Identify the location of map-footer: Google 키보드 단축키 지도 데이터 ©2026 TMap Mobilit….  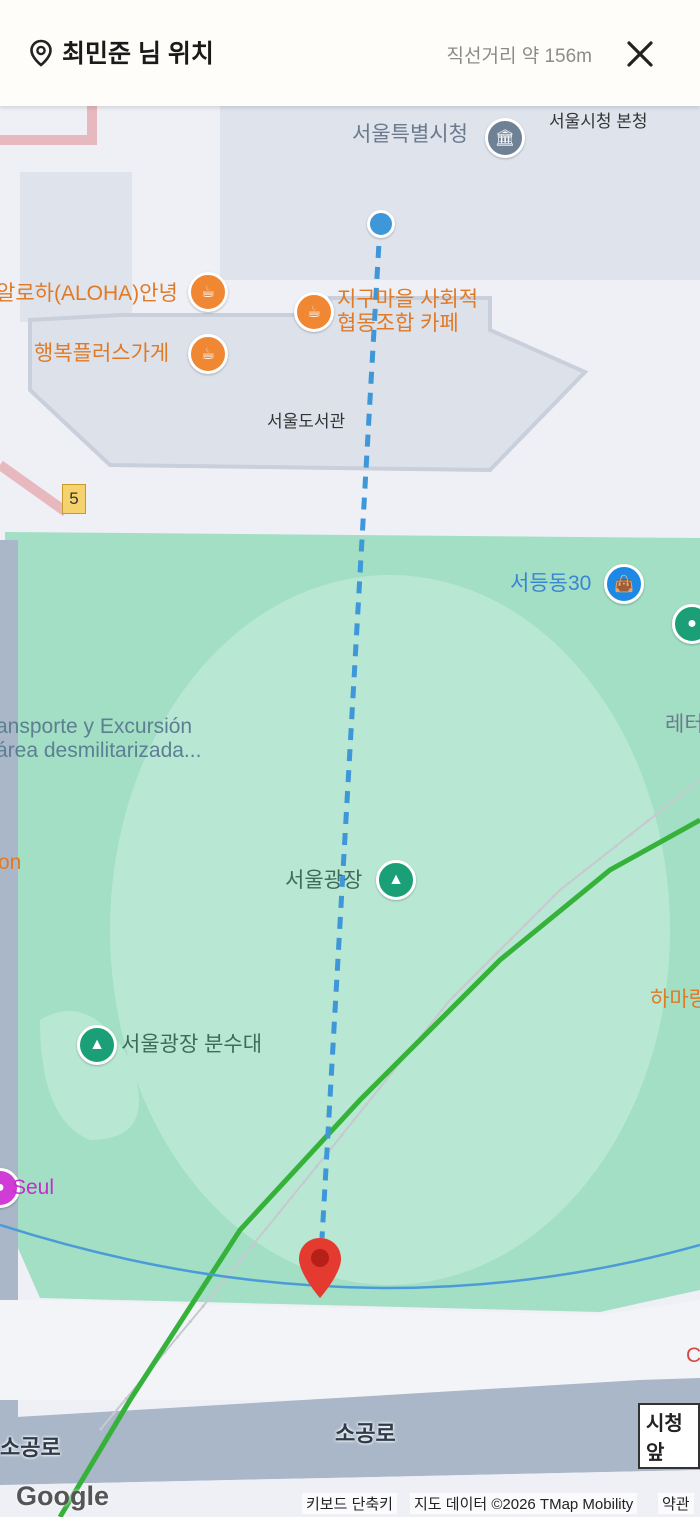
(350, 1499).